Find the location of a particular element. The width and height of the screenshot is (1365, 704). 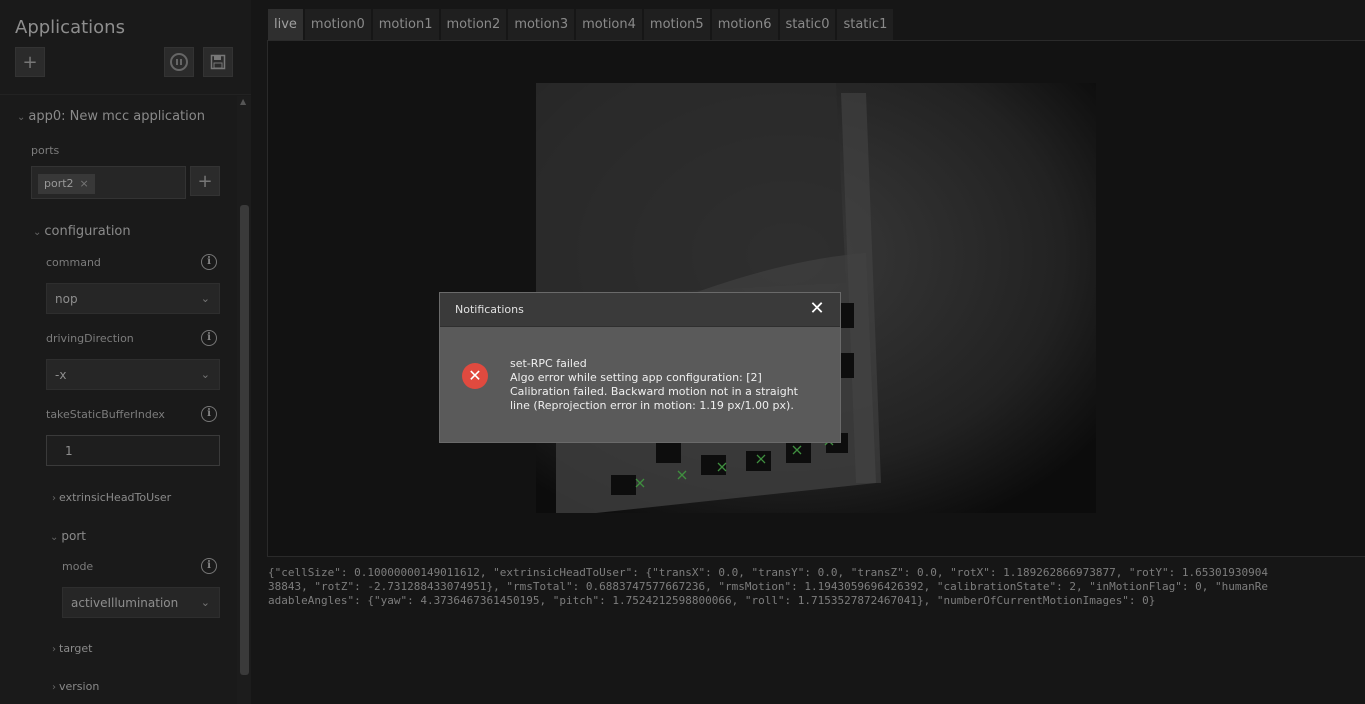

ports-label: ports is located at coordinates (45, 150).